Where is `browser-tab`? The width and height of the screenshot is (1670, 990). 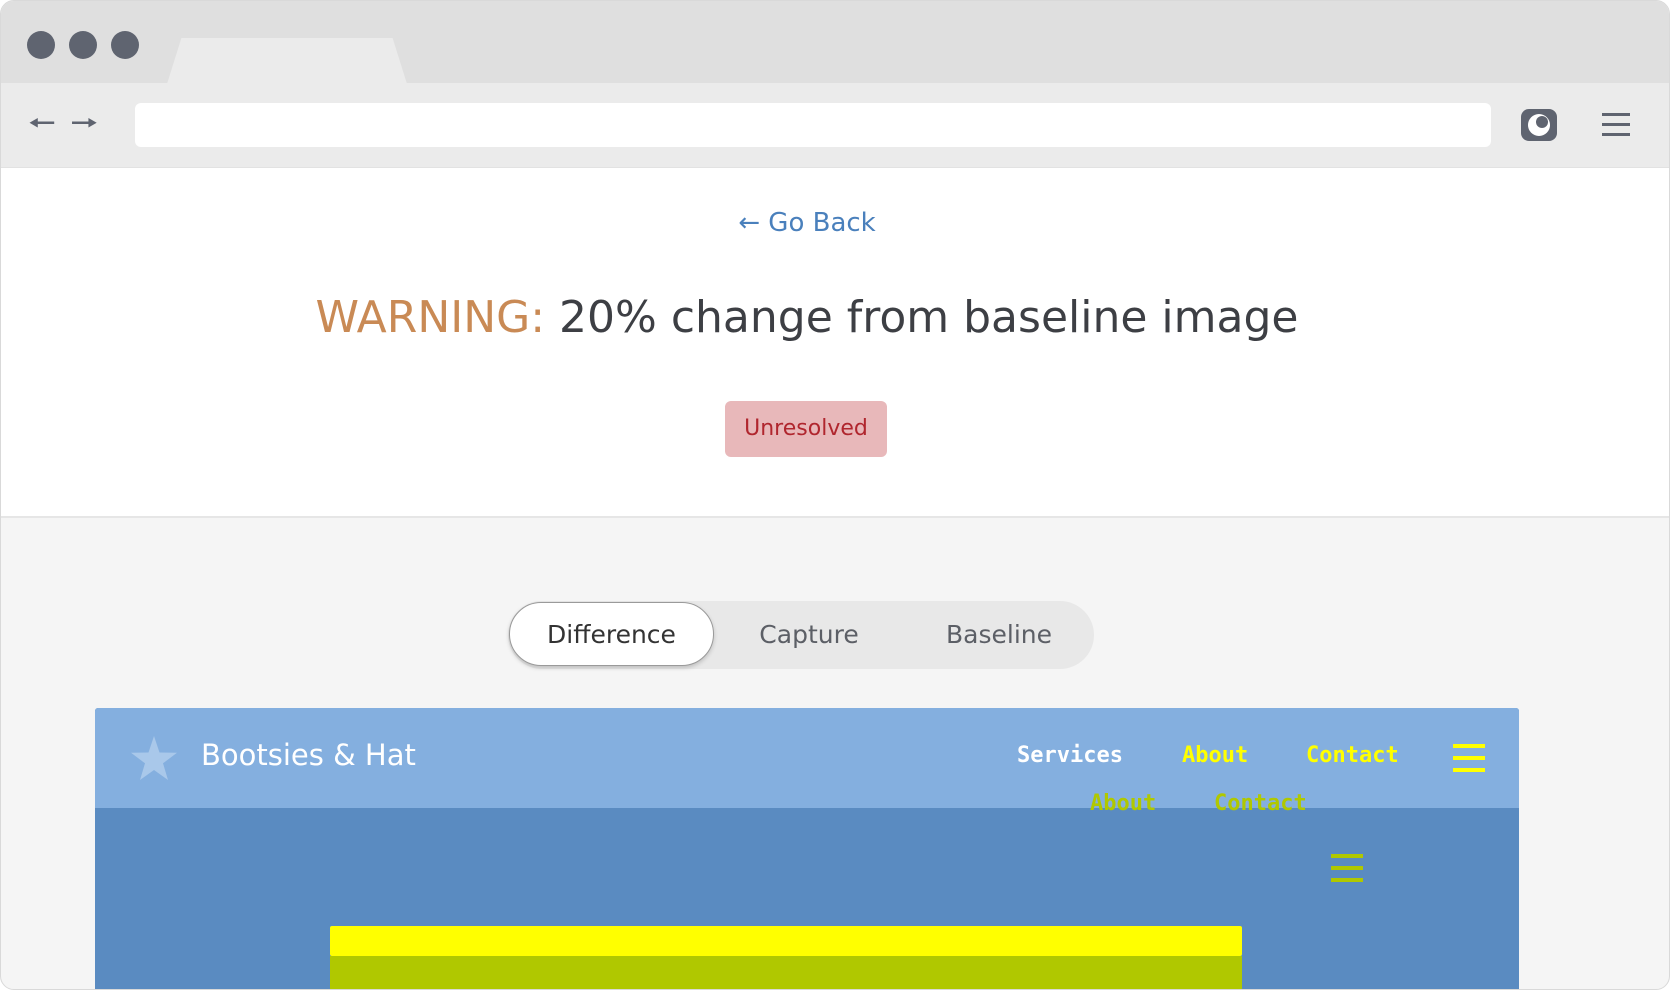 browser-tab is located at coordinates (287, 61).